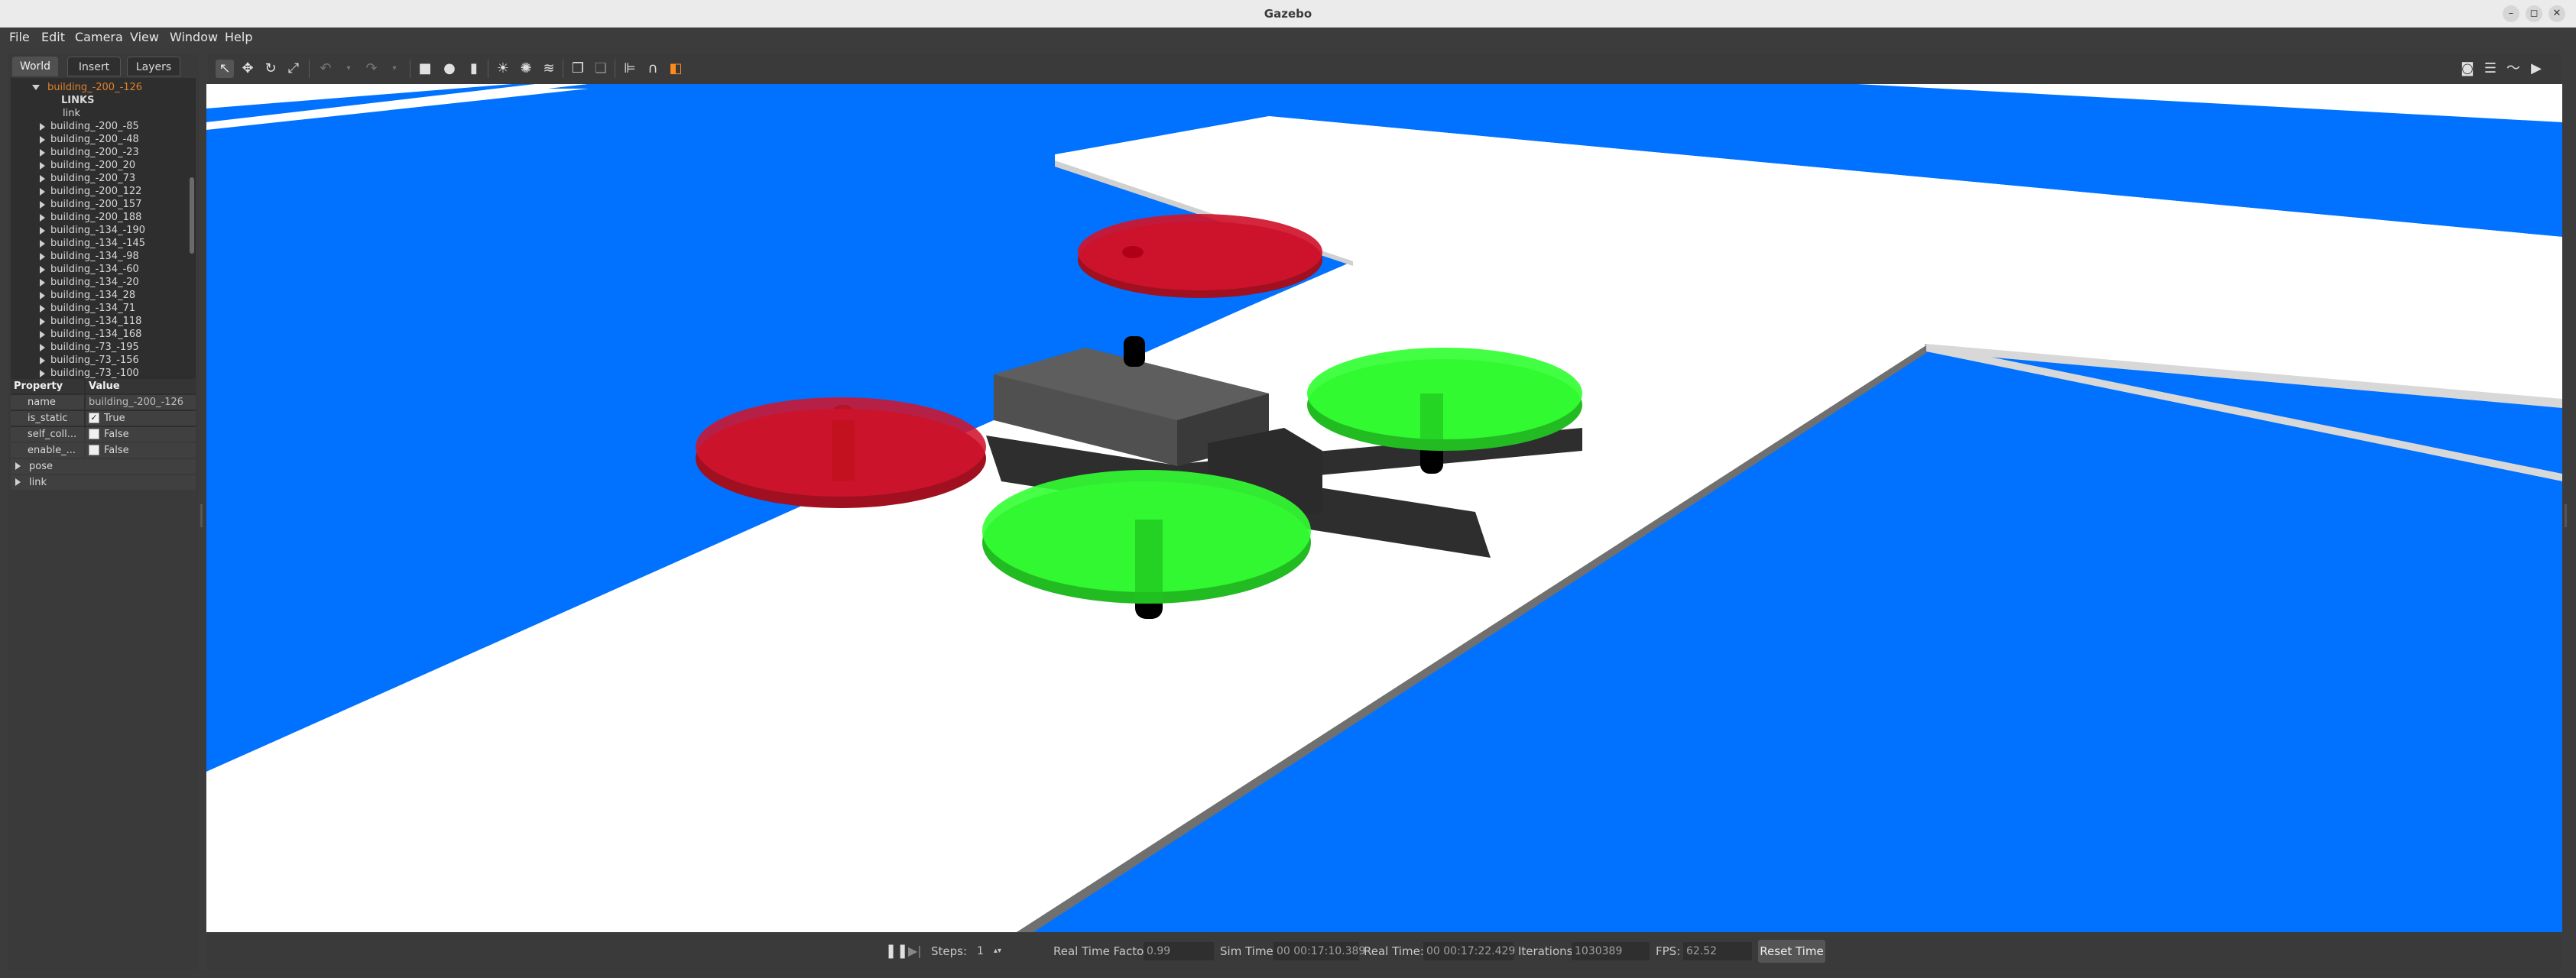 The width and height of the screenshot is (2576, 978). I want to click on undo-dropdown-icon: ▾, so click(348, 69).